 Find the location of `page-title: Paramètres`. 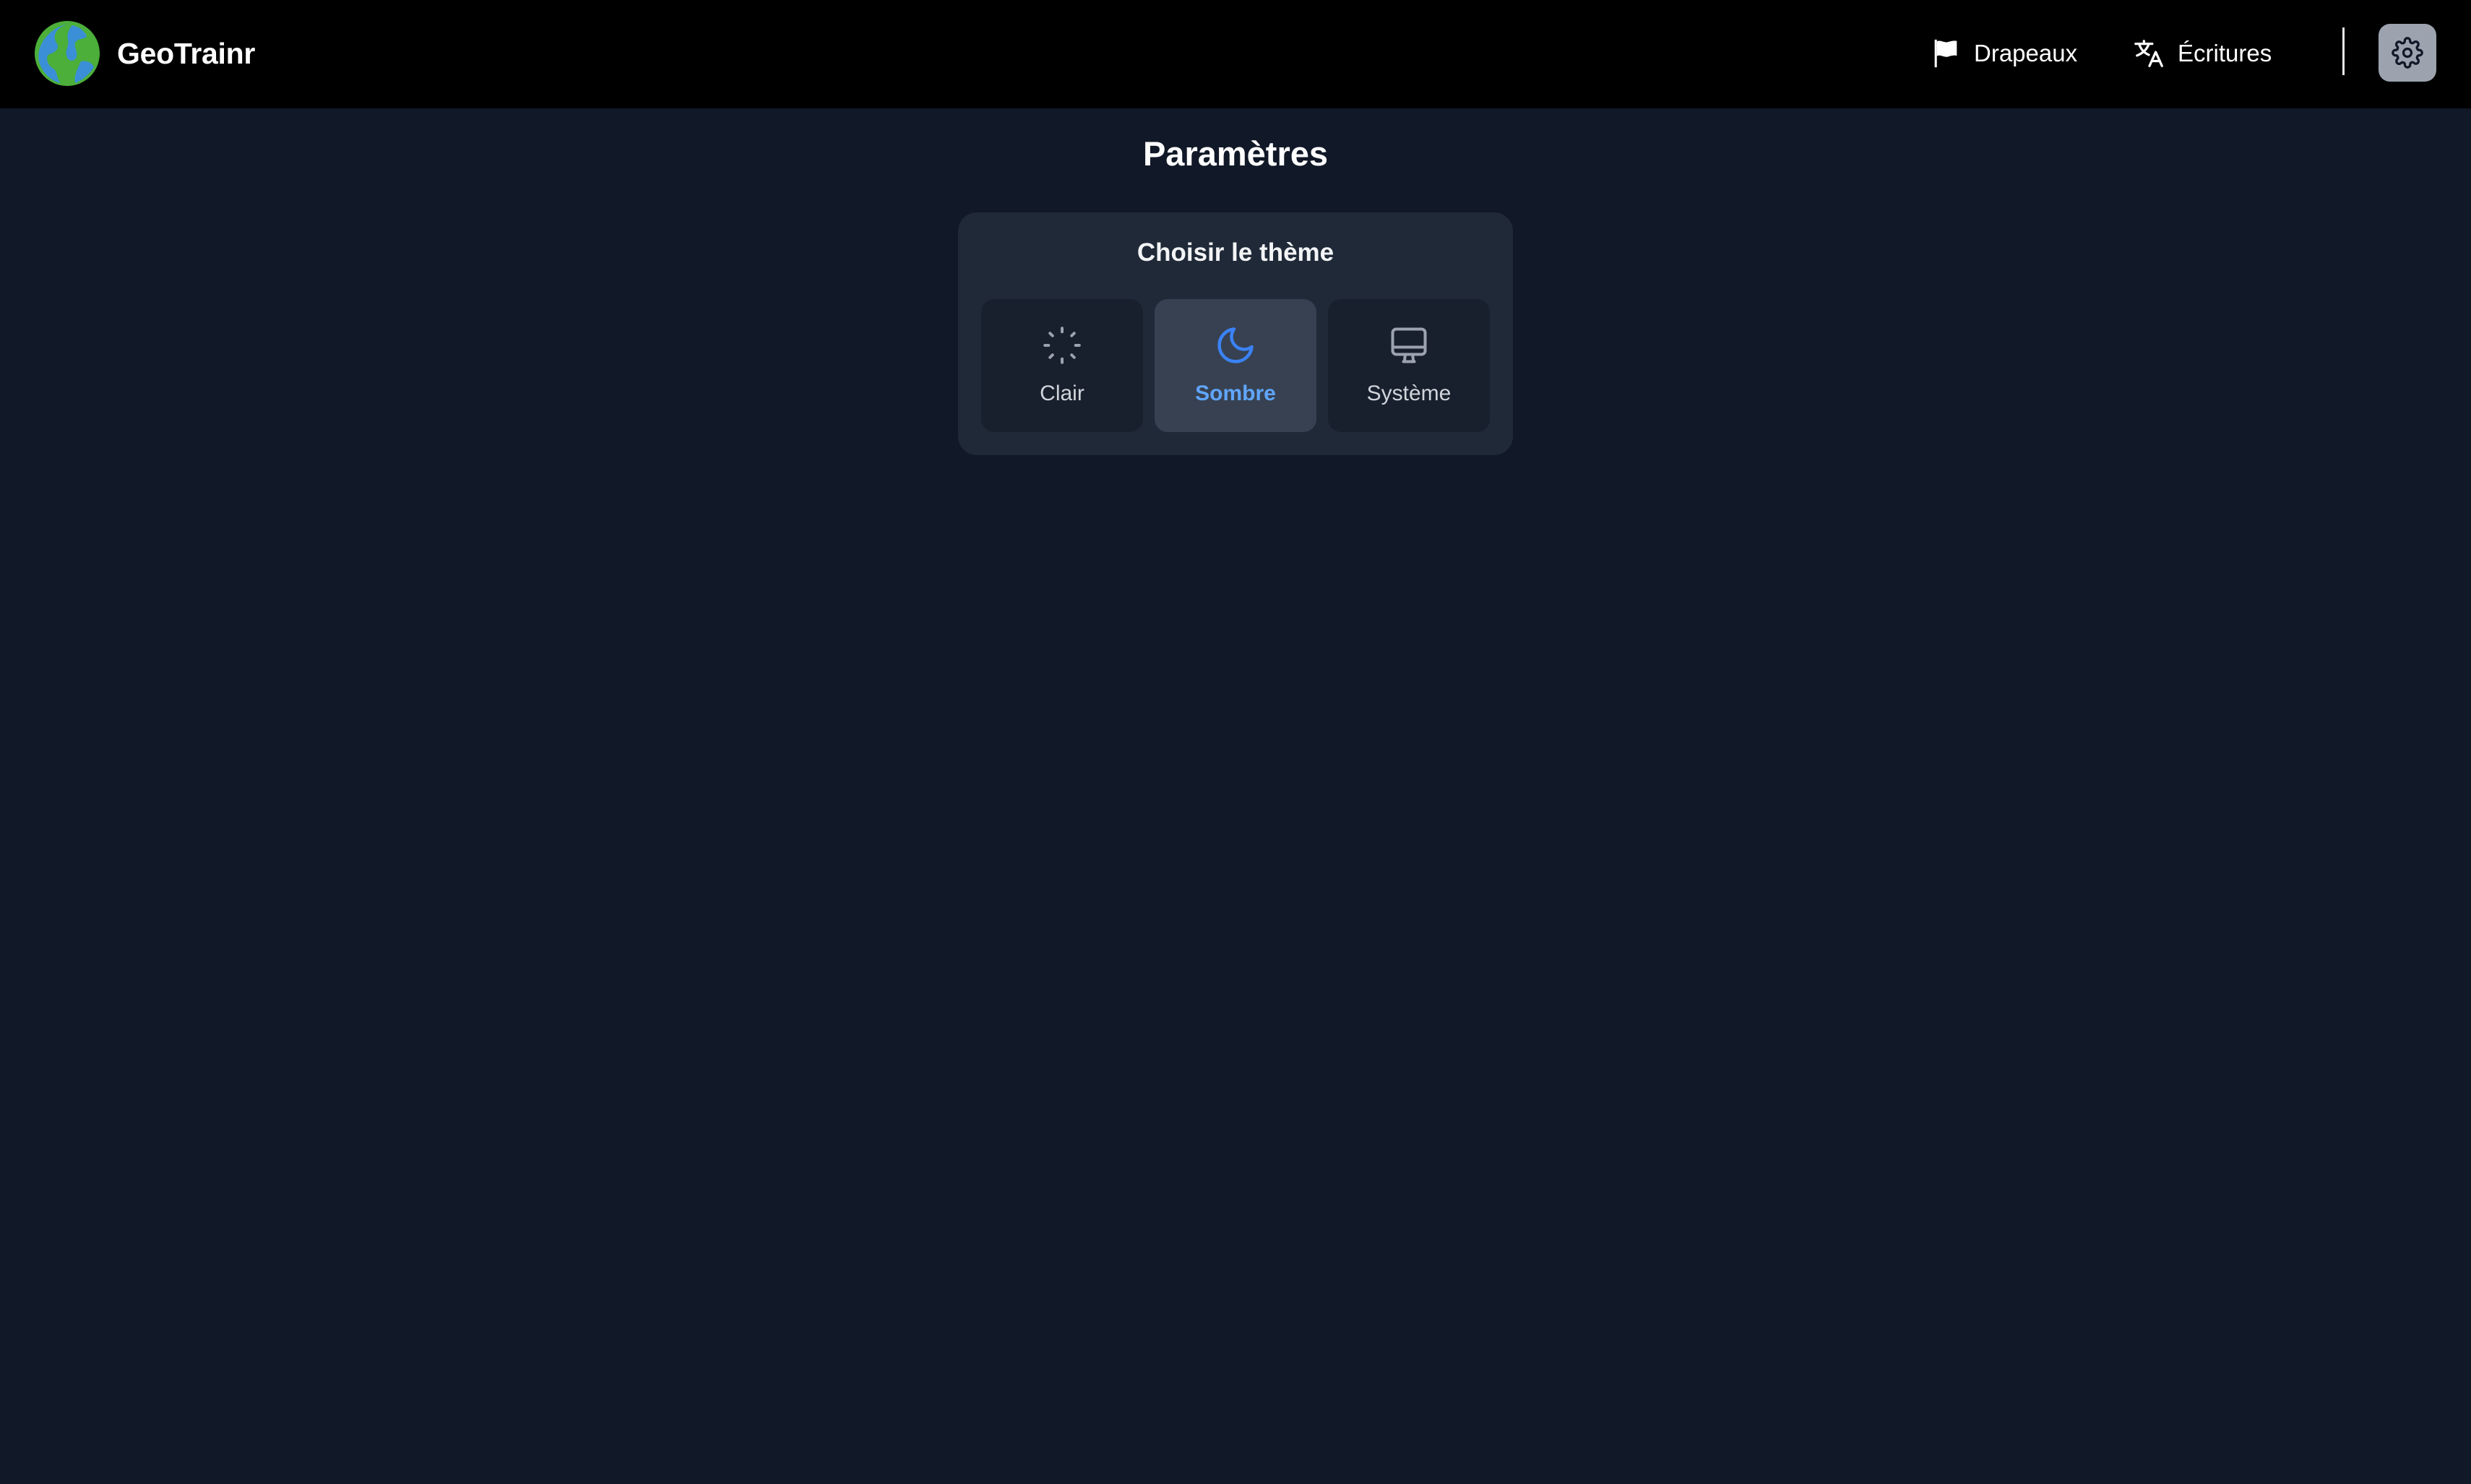

page-title: Paramètres is located at coordinates (1235, 153).